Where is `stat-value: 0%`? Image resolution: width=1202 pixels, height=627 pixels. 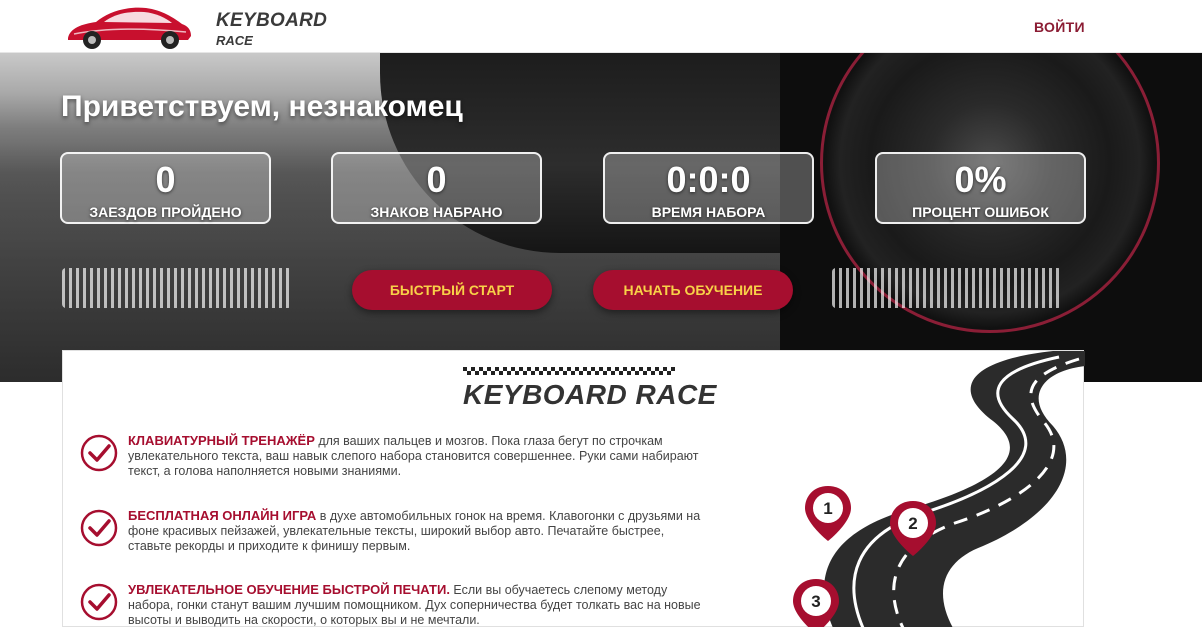
stat-value: 0% is located at coordinates (980, 179).